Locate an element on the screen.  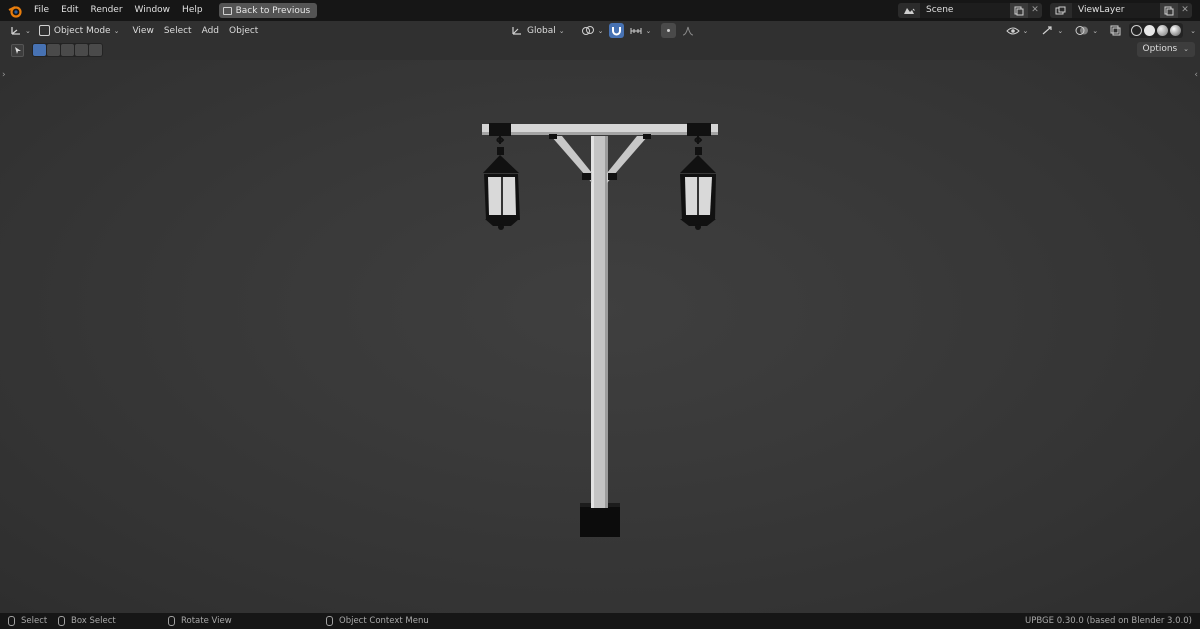
menu-select: Select is located at coordinates (178, 31).